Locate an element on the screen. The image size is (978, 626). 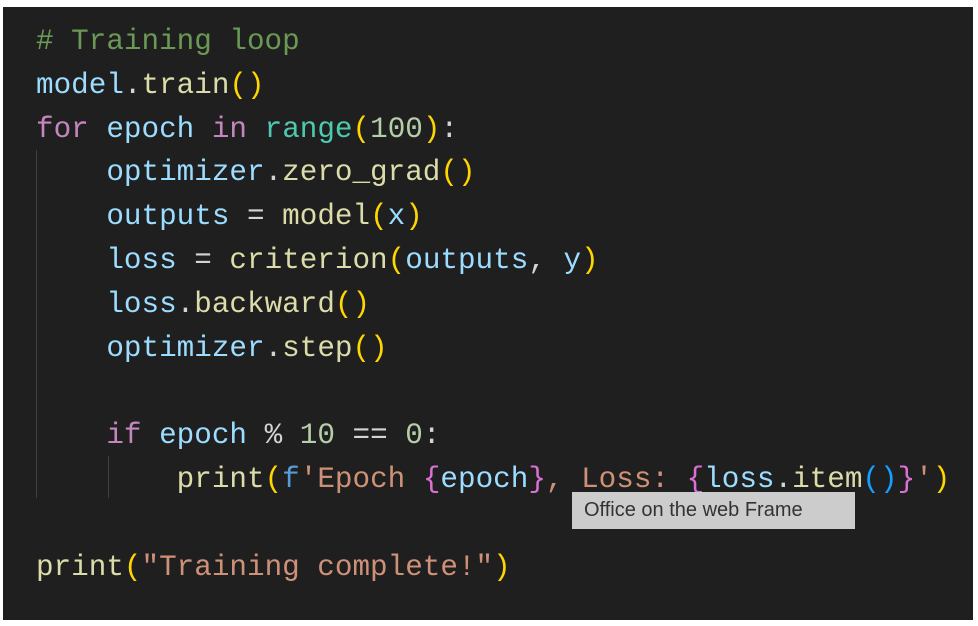
code-token: { is located at coordinates (431, 479).